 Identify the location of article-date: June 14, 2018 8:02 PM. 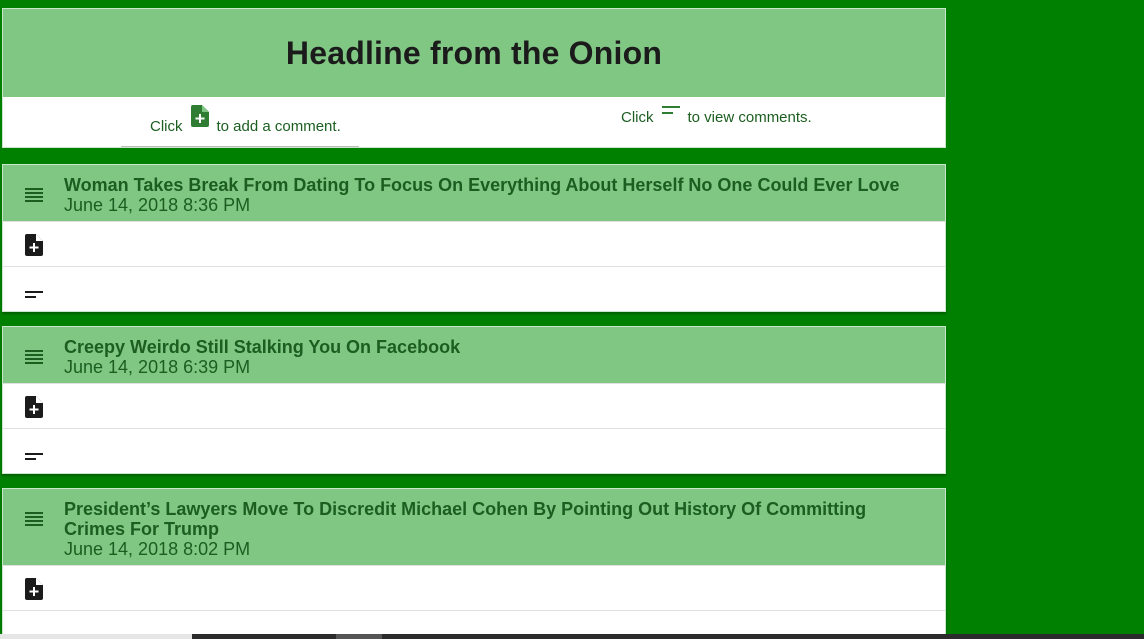
(157, 549).